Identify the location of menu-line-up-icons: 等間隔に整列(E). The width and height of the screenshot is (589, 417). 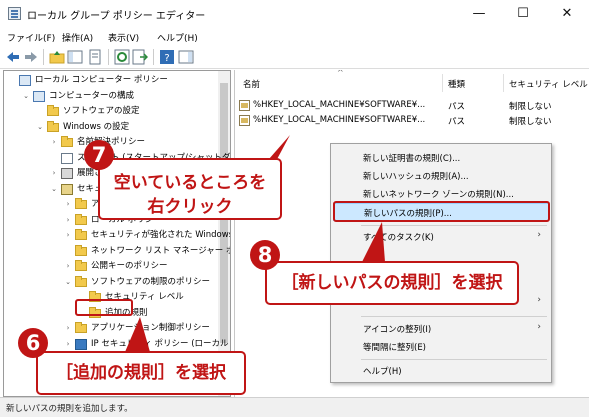
(441, 347).